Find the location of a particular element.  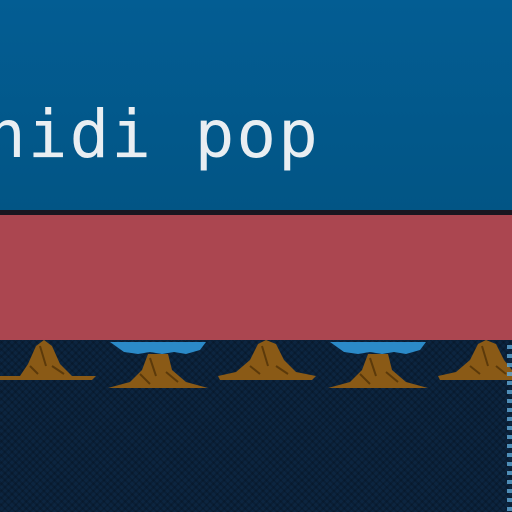

terrain-row is located at coordinates (256, 364).